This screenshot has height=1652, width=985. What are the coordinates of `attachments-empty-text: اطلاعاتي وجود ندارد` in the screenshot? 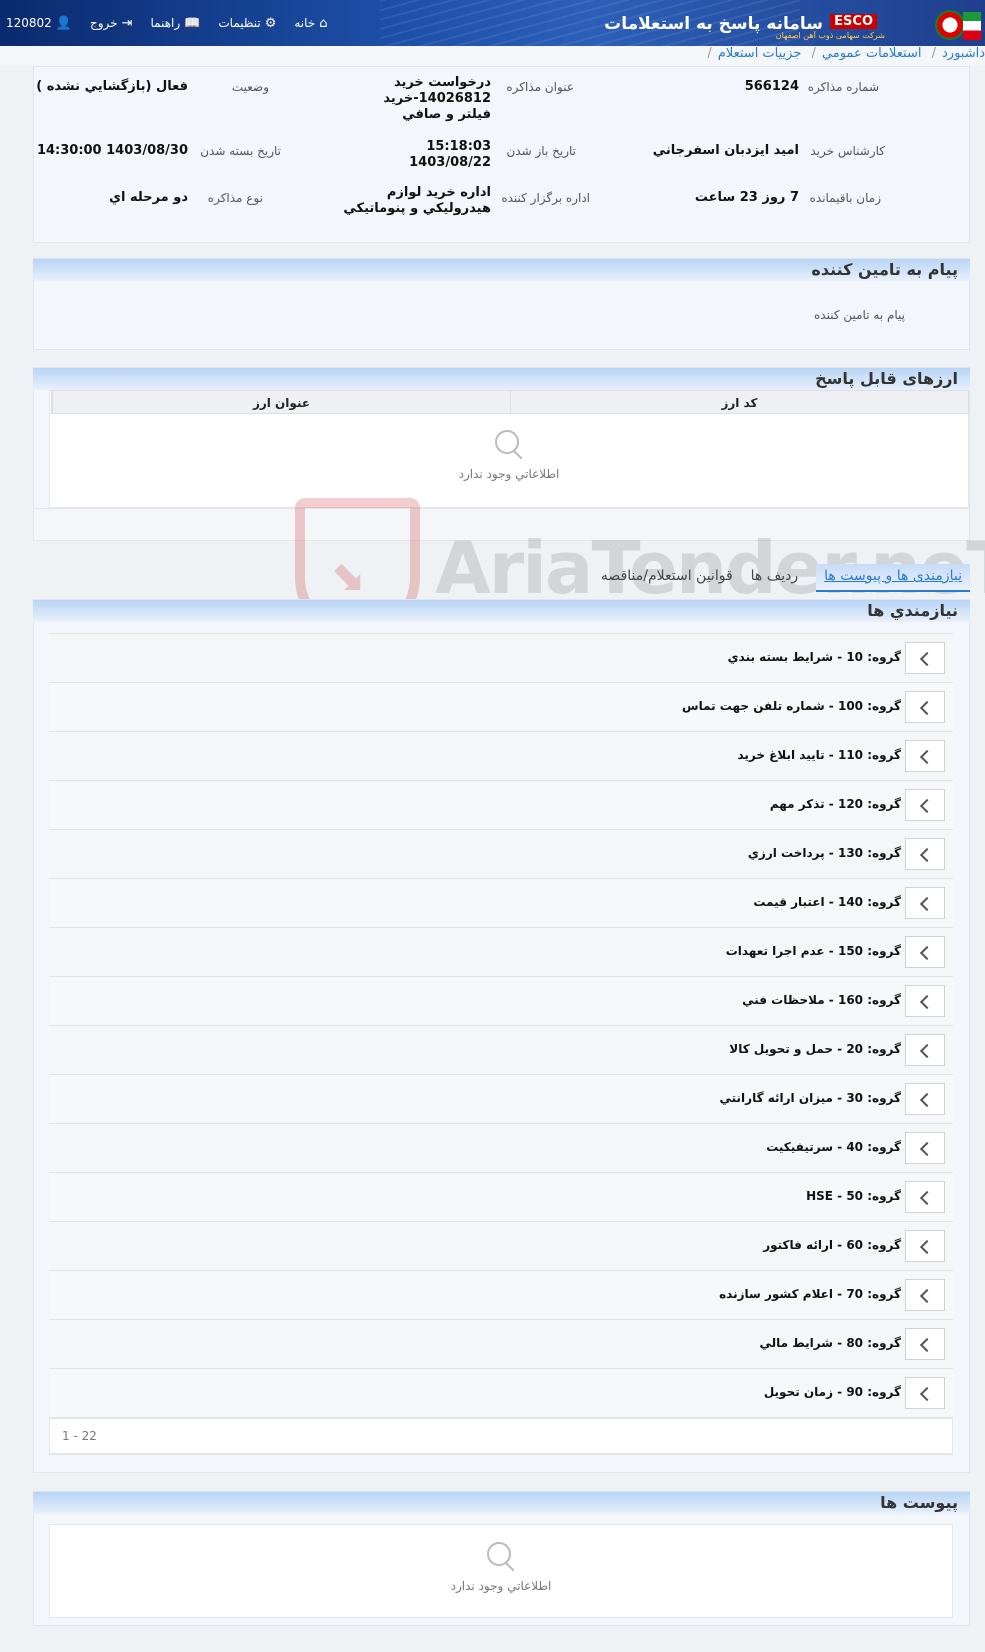 It's located at (501, 1586).